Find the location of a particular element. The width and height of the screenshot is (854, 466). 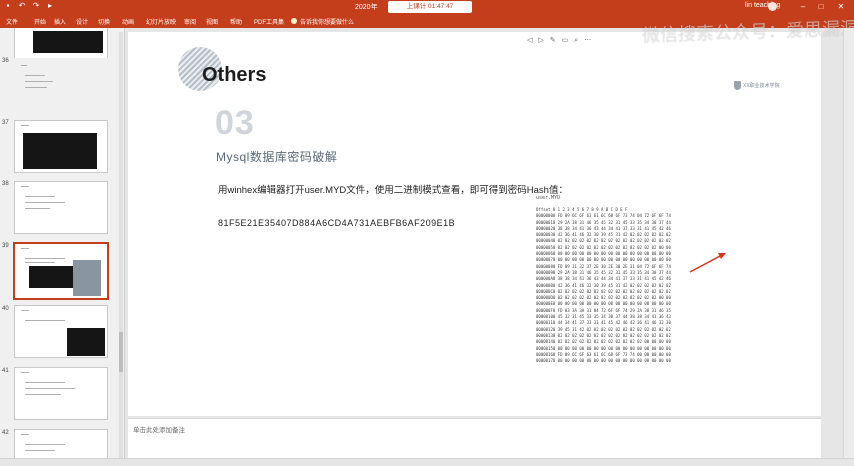

zoom-icon: ⌕ is located at coordinates (576, 41).